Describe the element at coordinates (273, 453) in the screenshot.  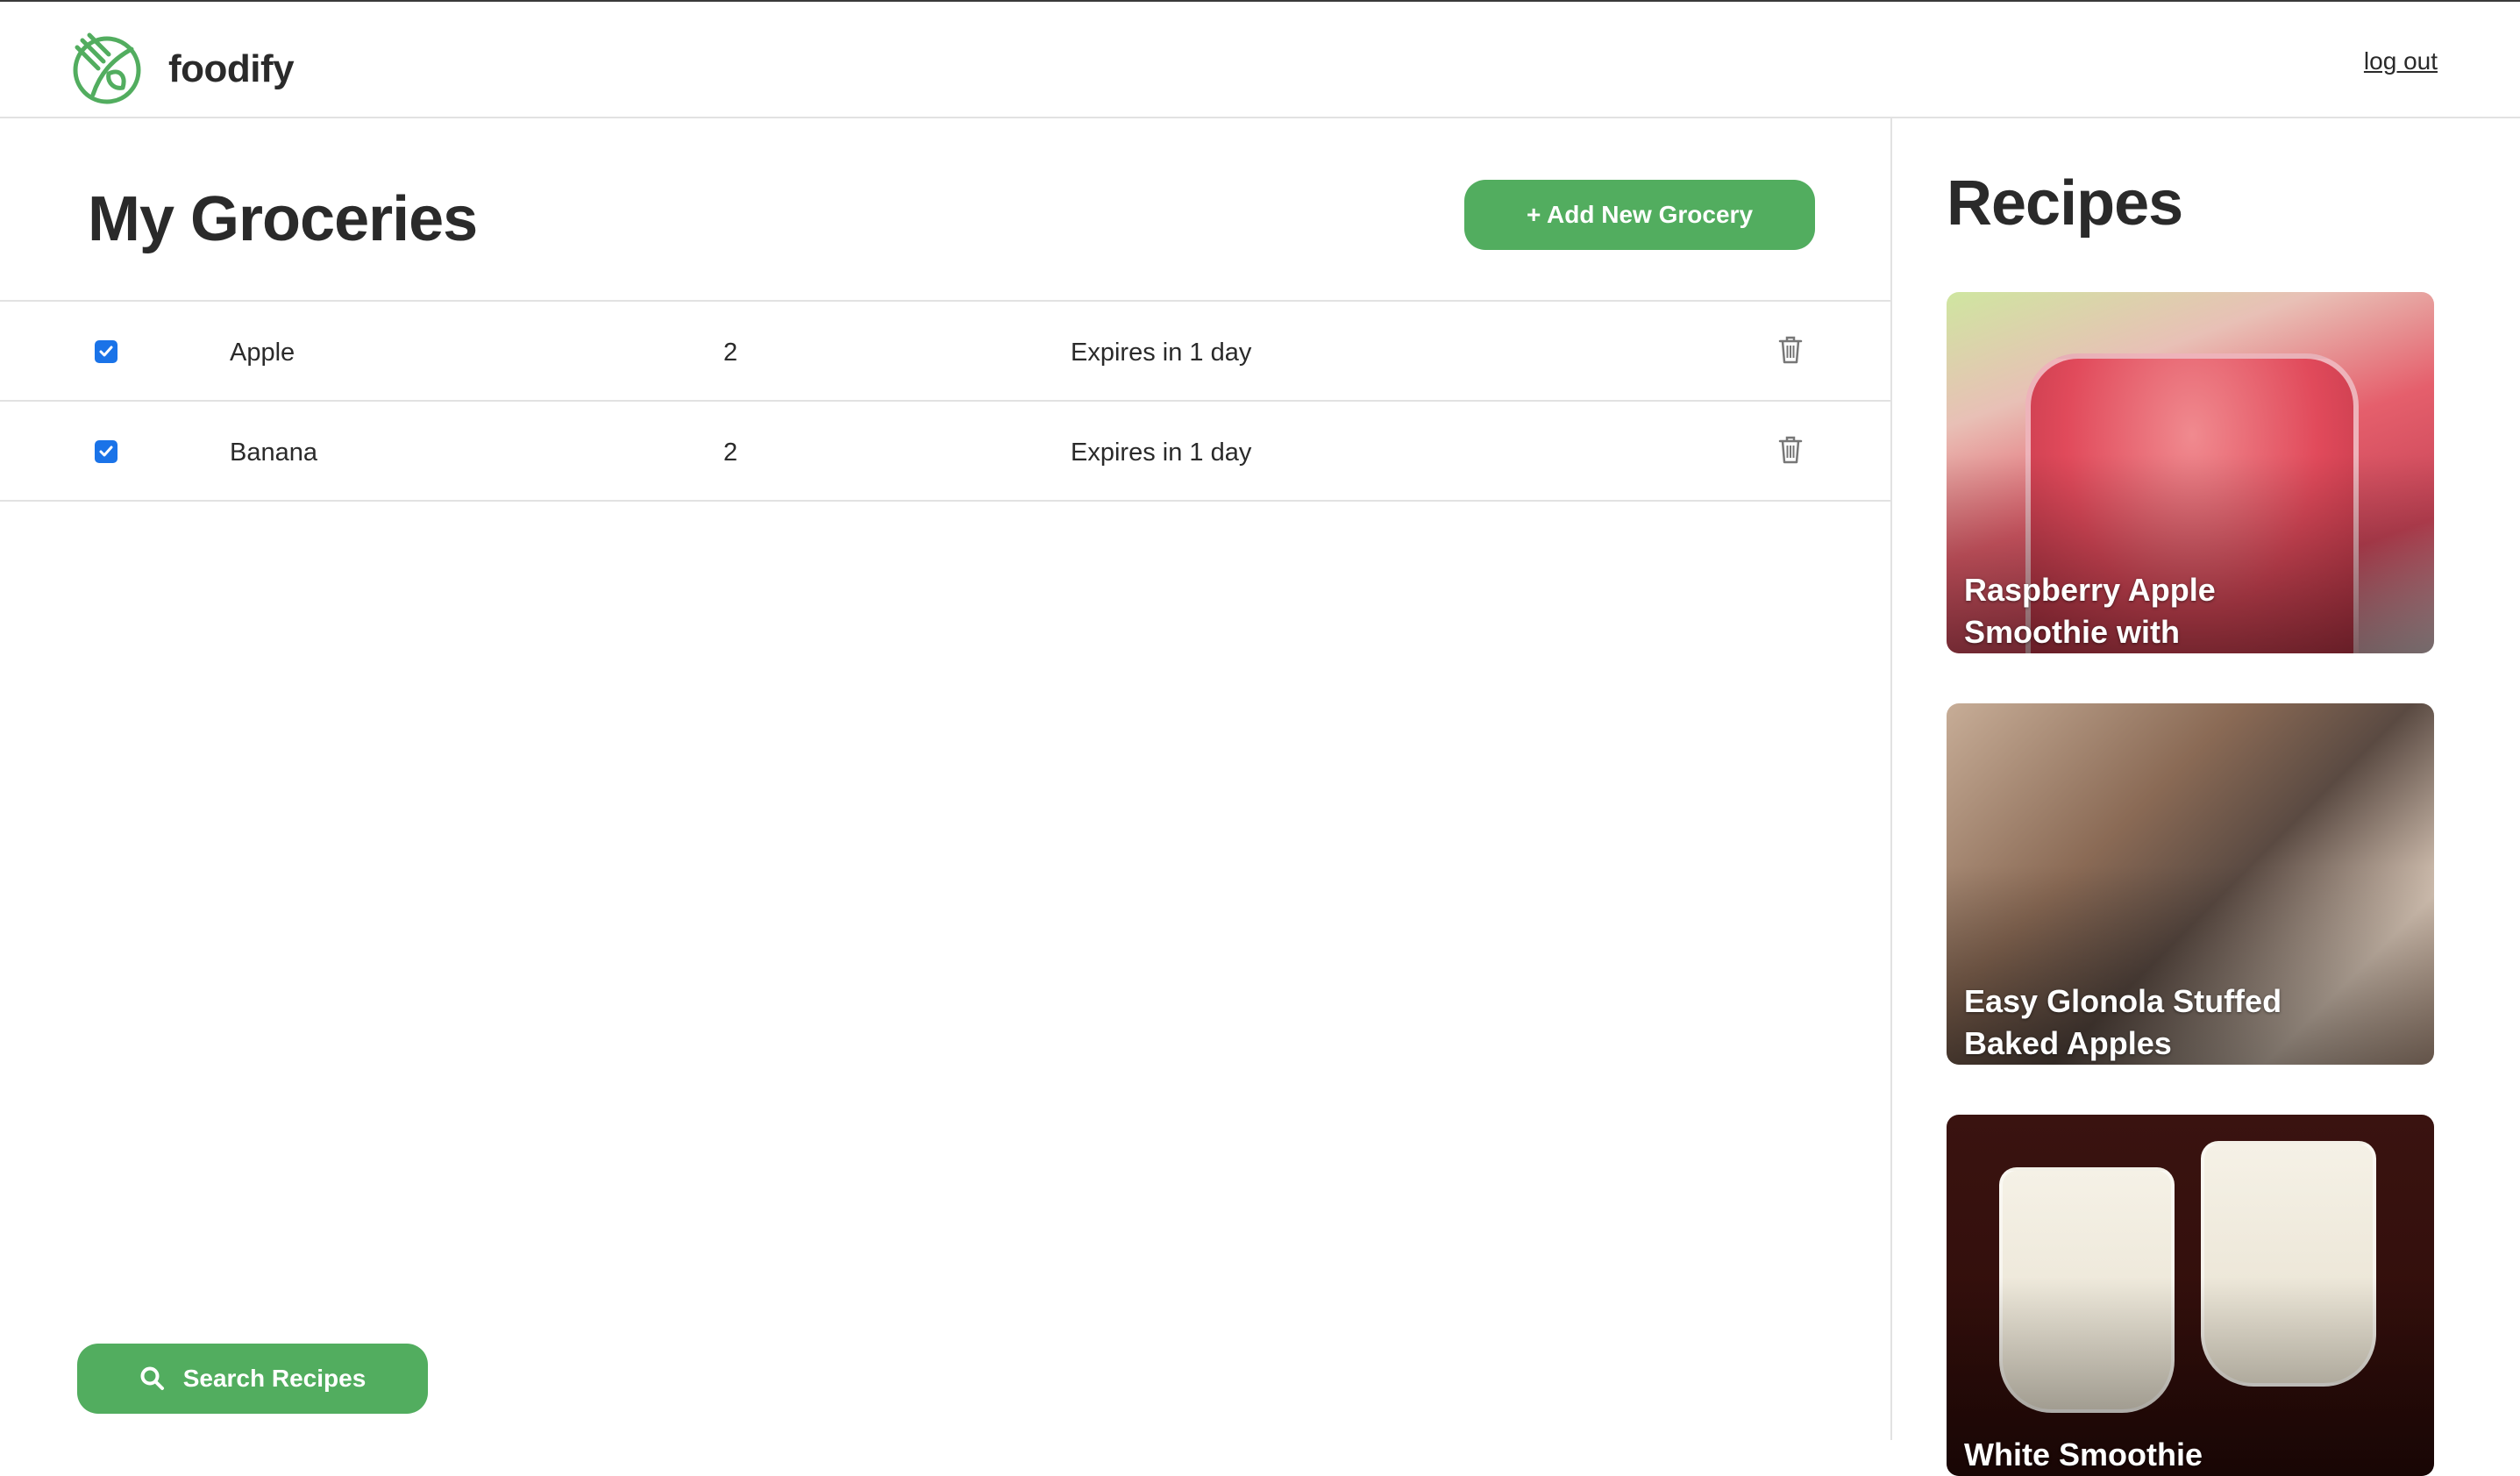
I see `grocery-name: Banana` at that location.